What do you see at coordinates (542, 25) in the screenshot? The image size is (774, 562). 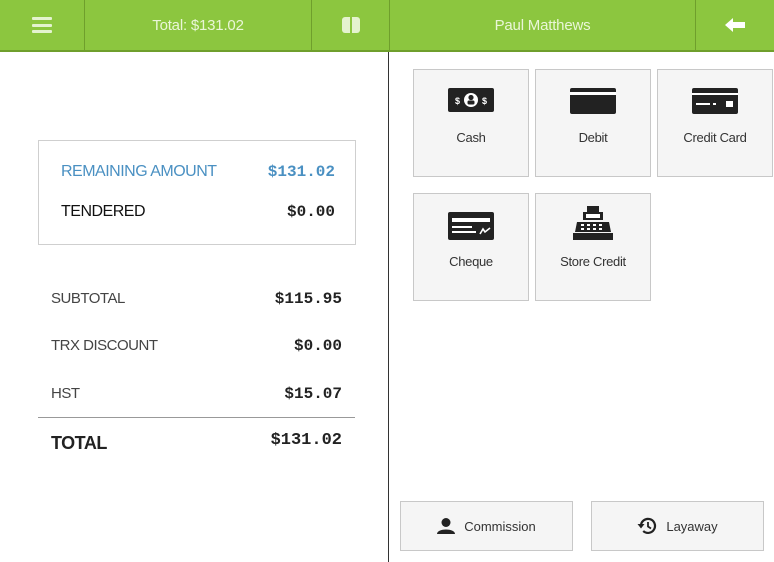 I see `customer-name: Paul Matthews` at bounding box center [542, 25].